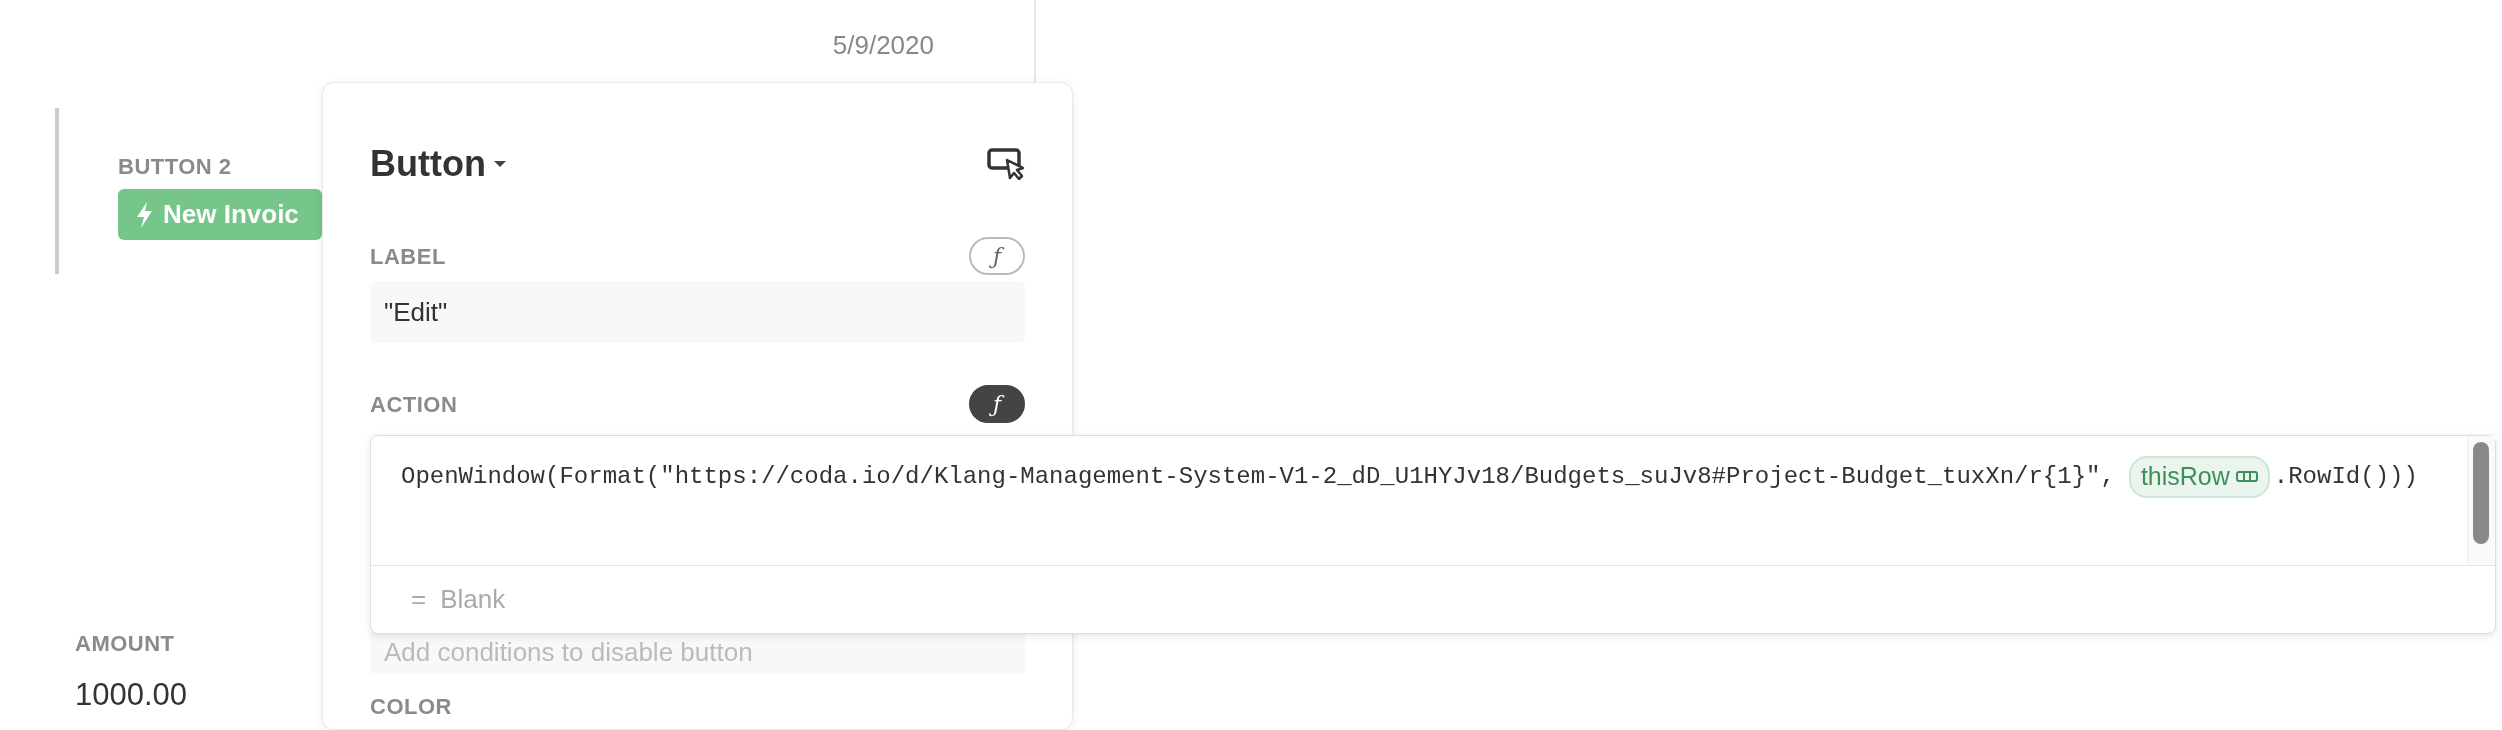  What do you see at coordinates (438, 164) in the screenshot?
I see `type-dropdown: Button` at bounding box center [438, 164].